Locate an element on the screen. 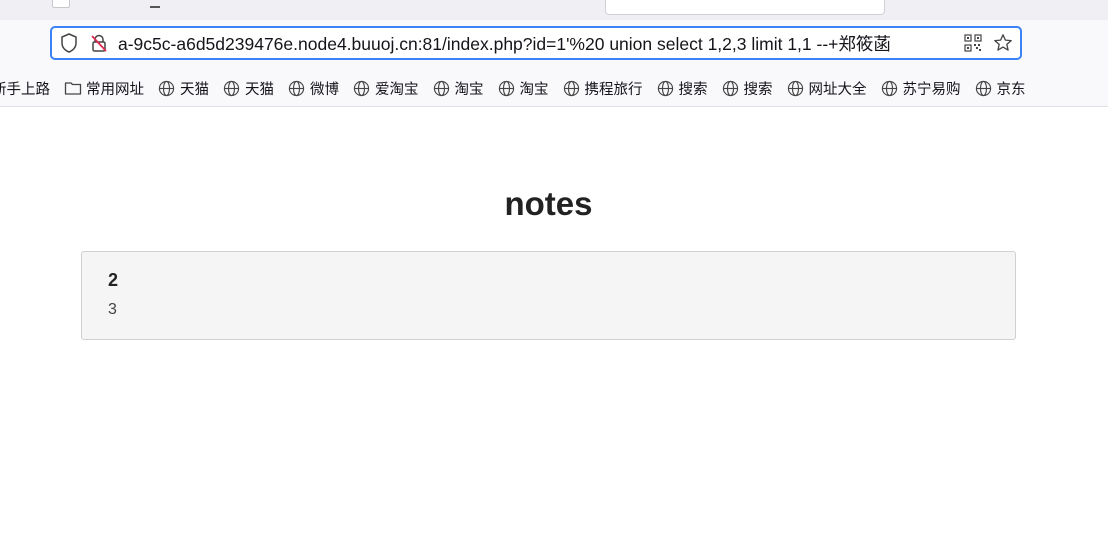 This screenshot has width=1108, height=544. bookmark-item: 新手上路 is located at coordinates (28, 88).